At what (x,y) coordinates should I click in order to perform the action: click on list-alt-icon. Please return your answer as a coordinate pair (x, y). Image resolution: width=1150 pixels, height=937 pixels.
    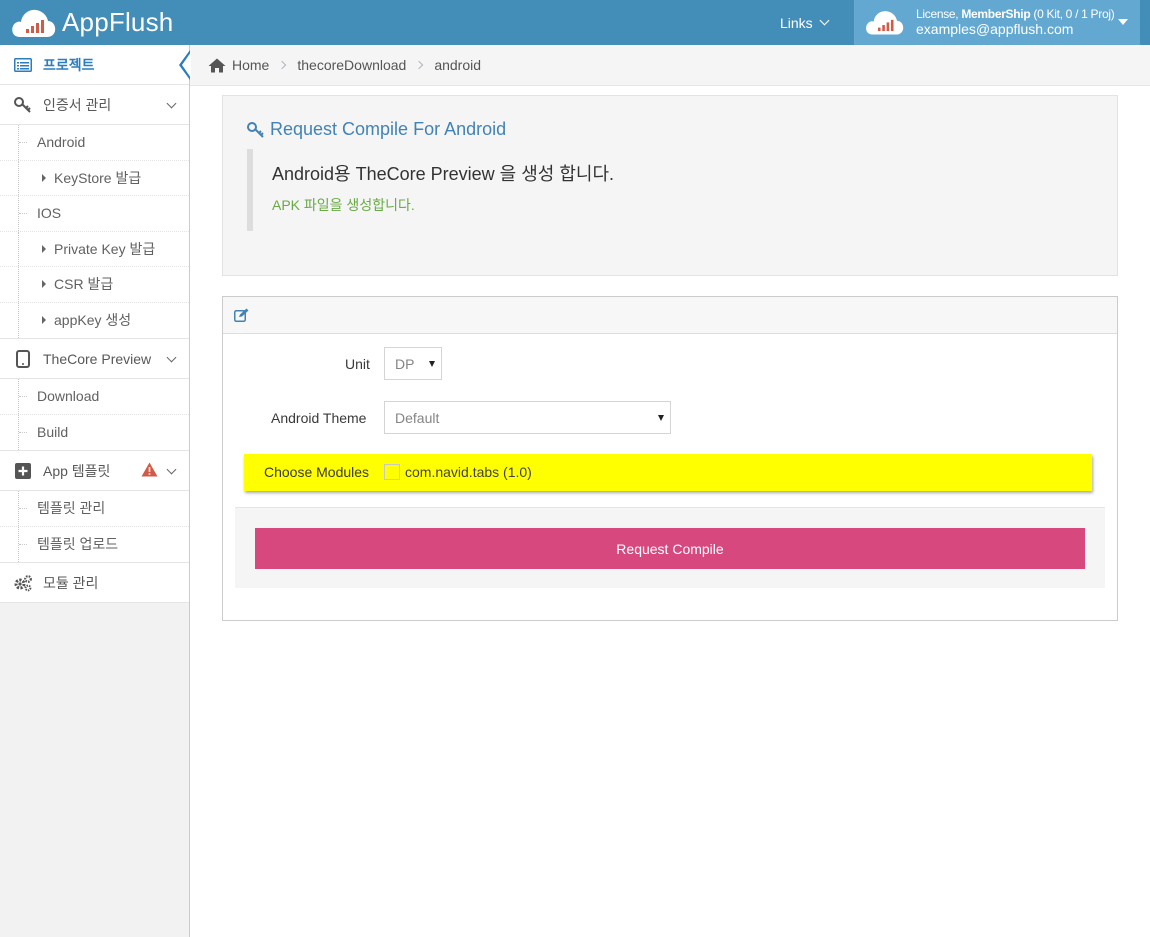
    Looking at the image, I should click on (23, 65).